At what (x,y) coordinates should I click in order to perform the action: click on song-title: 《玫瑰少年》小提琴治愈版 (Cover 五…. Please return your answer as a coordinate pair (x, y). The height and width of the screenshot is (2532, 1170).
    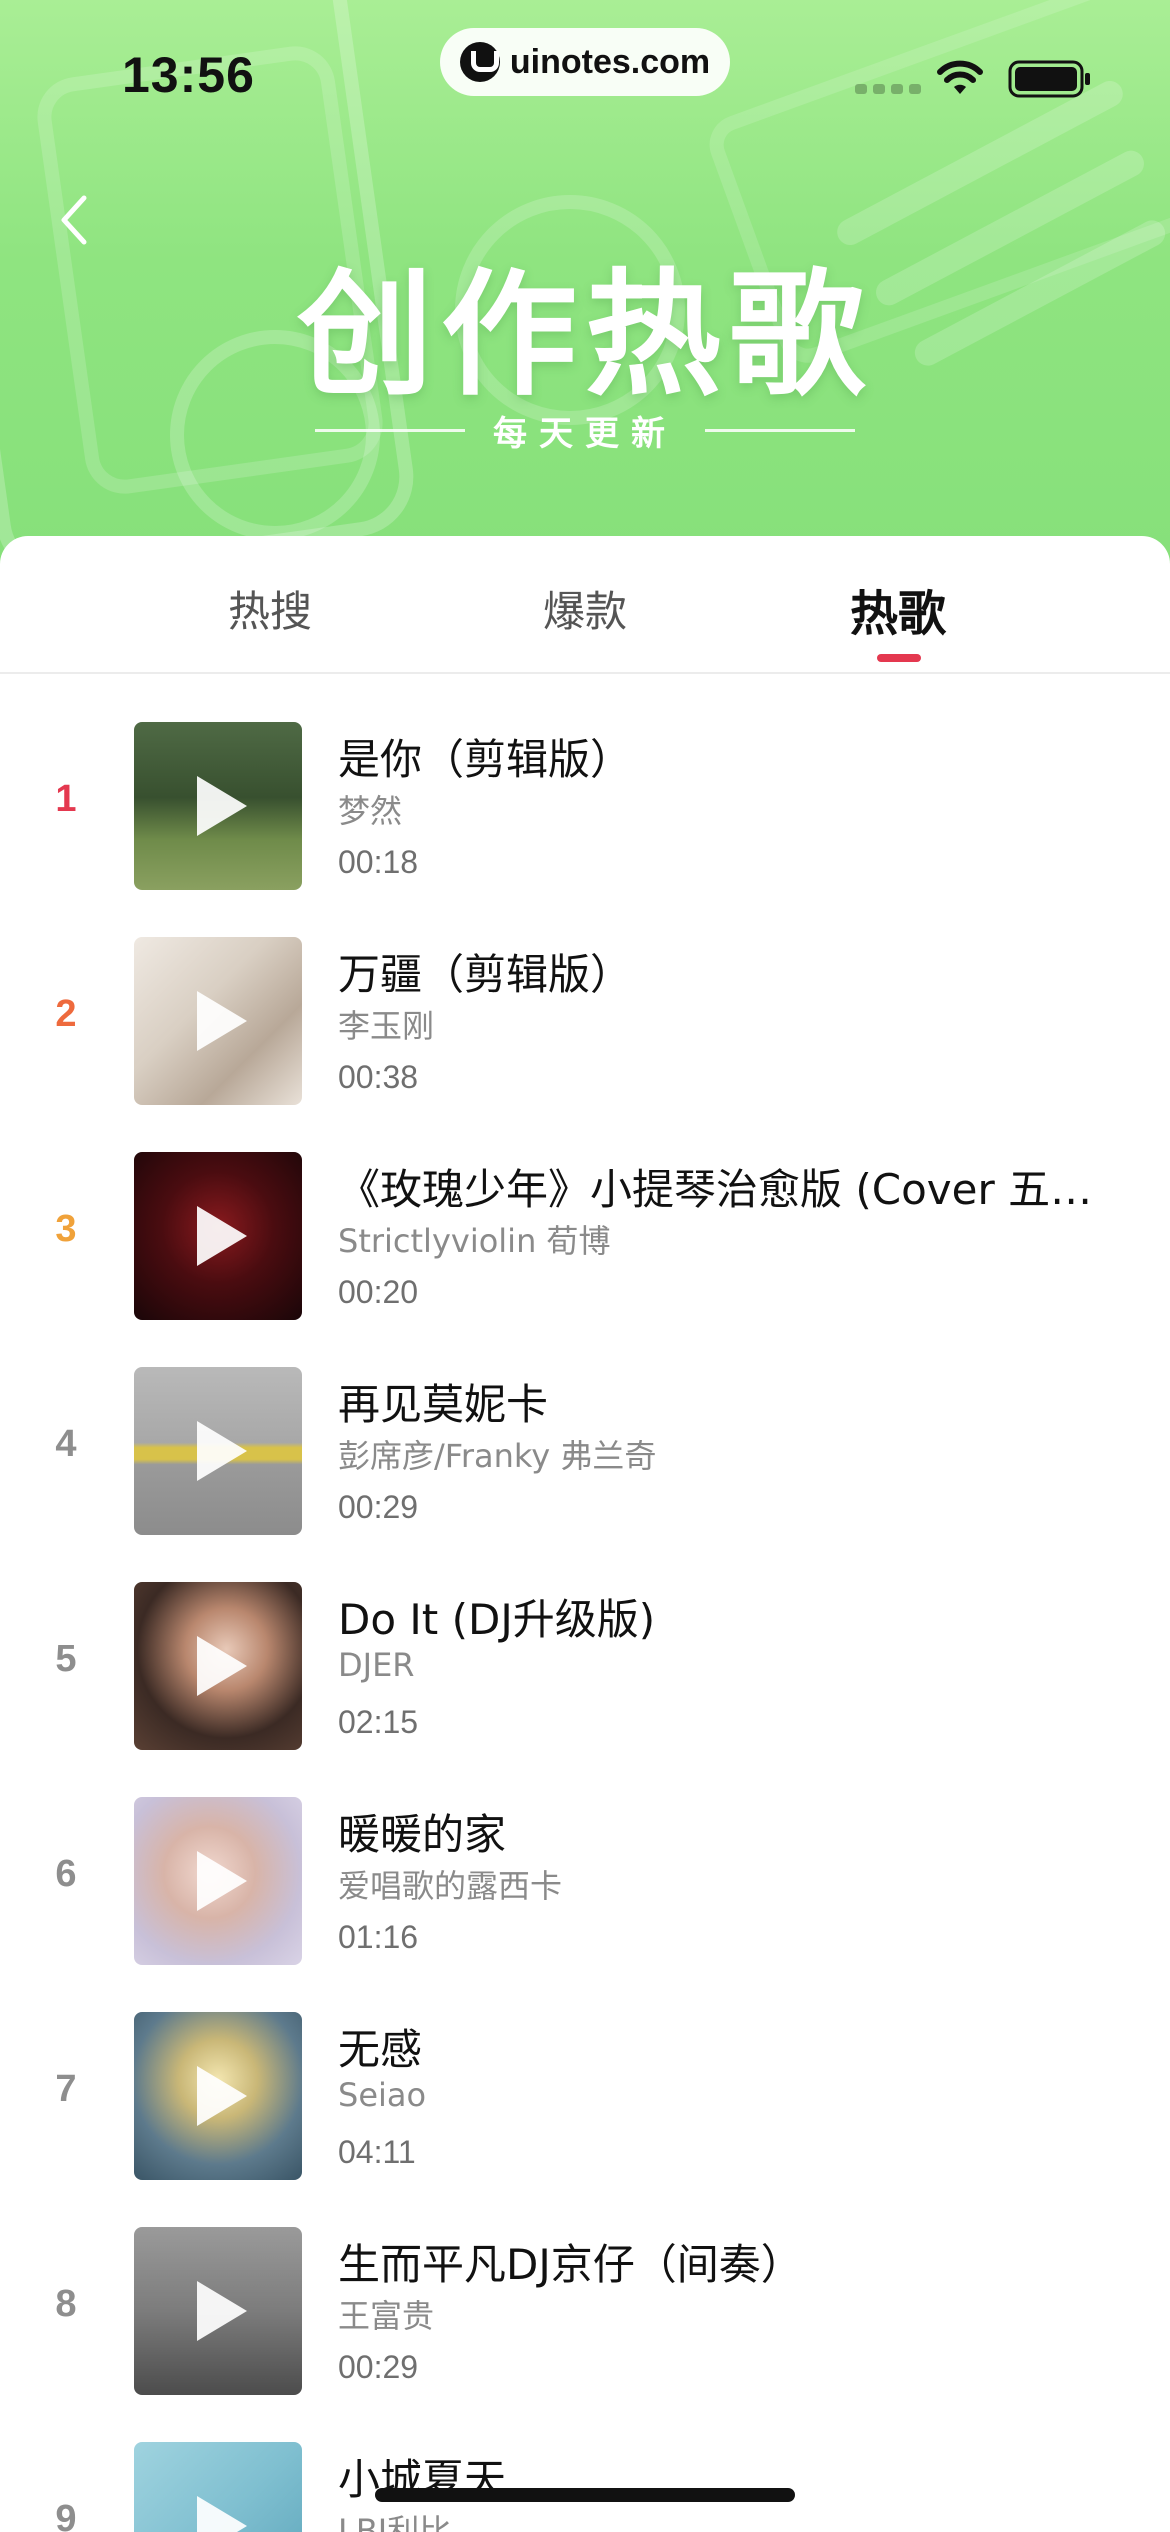
    Looking at the image, I should click on (715, 1189).